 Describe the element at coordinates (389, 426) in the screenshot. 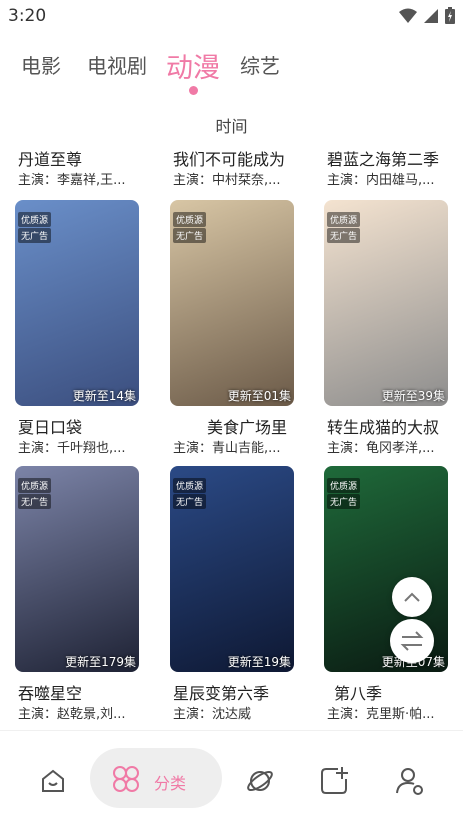

I see `item-title: 转生成猫的大叔` at that location.